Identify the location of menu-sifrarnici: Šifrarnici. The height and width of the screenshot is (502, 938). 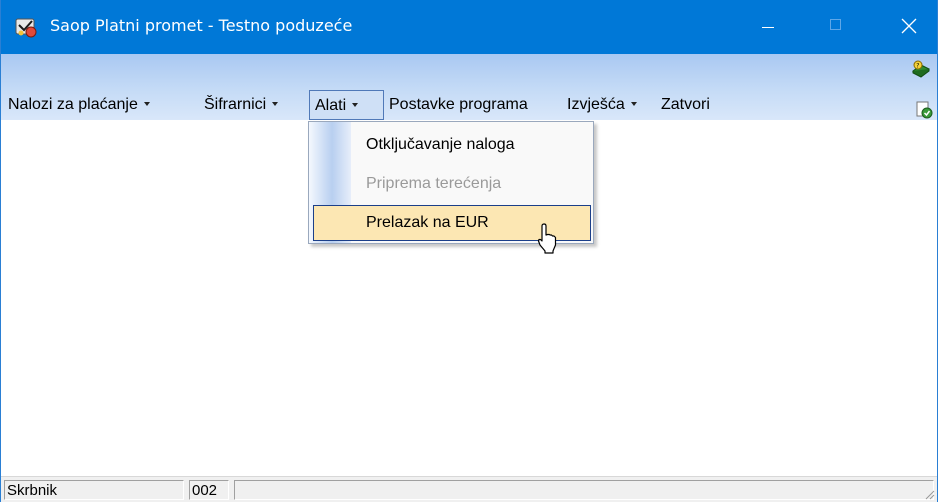
(241, 105).